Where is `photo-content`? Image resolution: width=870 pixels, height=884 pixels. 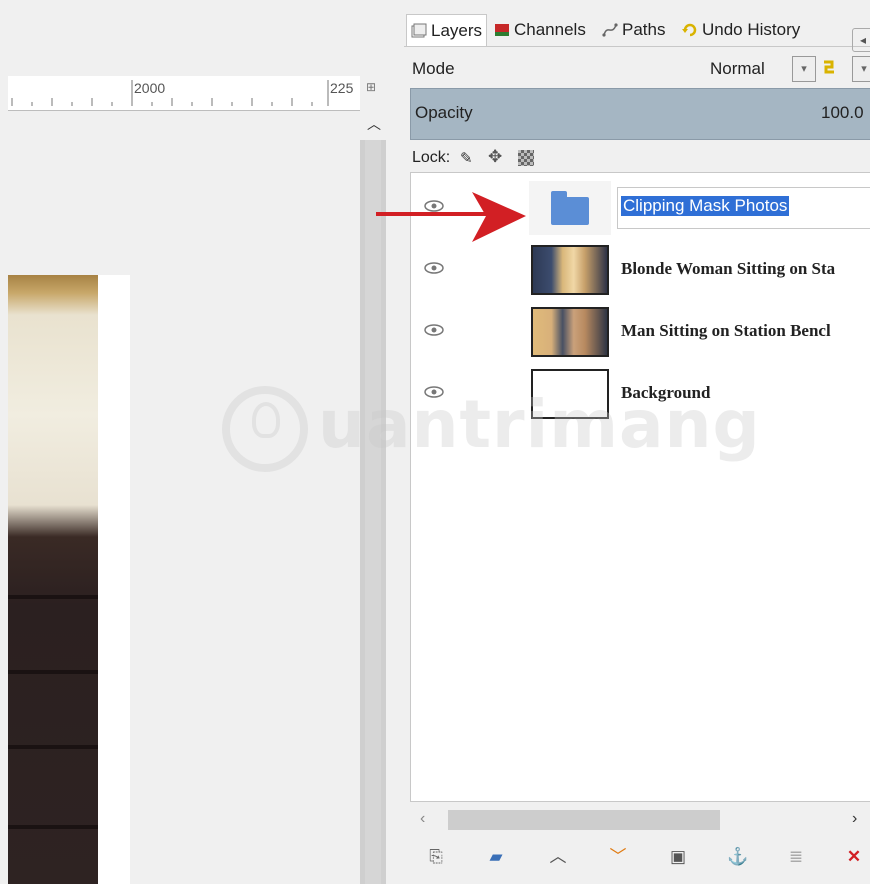 photo-content is located at coordinates (53, 579).